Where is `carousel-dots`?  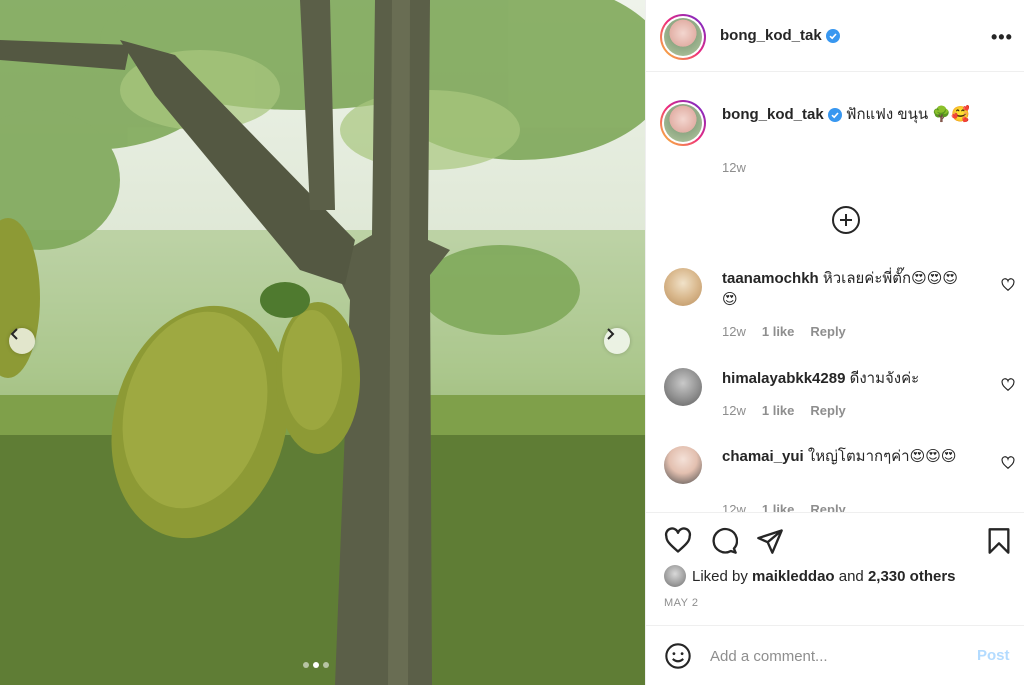 carousel-dots is located at coordinates (316, 665).